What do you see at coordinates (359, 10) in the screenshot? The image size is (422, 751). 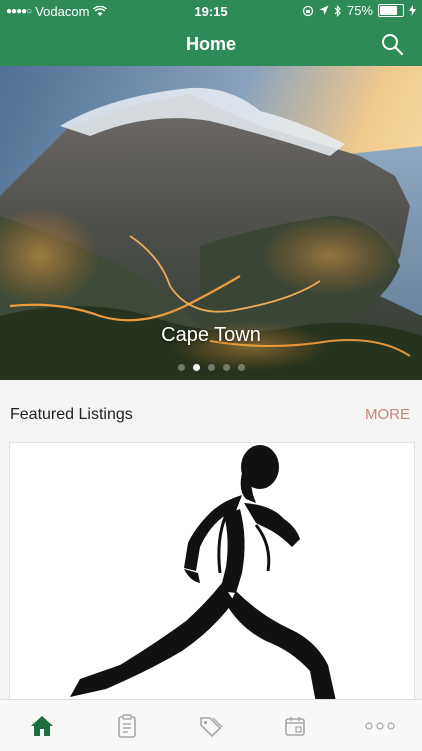 I see `battery-percent: 75%` at bounding box center [359, 10].